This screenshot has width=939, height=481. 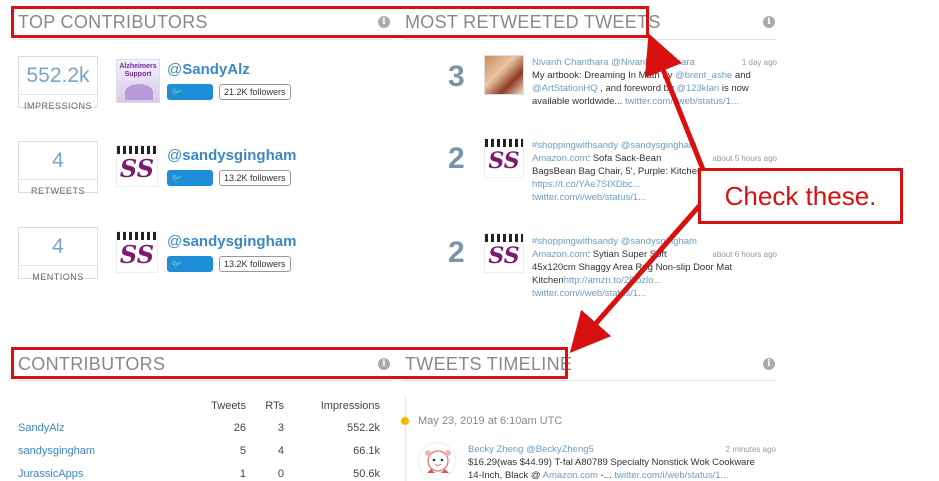 I want to click on callout-box: Check these., so click(x=800, y=196).